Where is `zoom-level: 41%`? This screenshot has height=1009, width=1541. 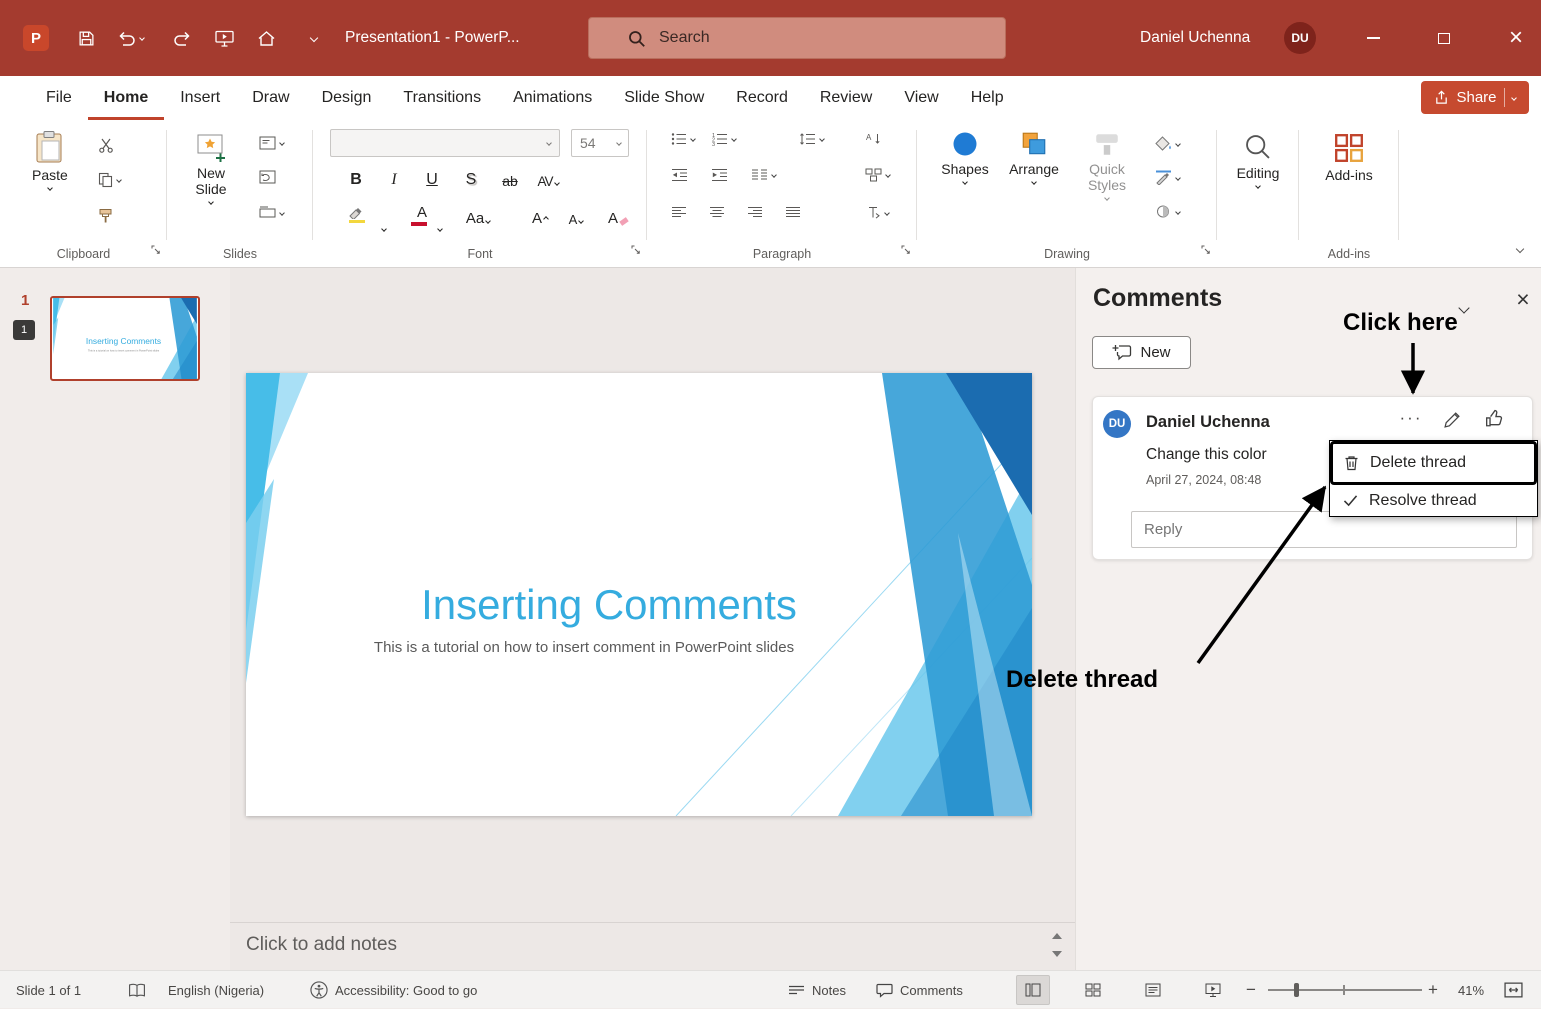
zoom-level: 41% is located at coordinates (1471, 990).